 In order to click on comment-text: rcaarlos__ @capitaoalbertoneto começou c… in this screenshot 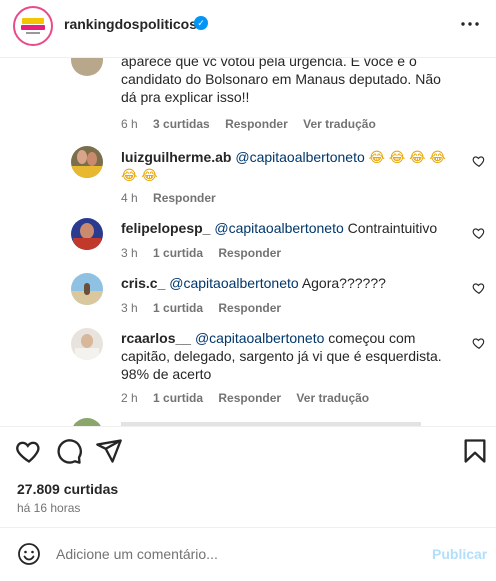, I will do `click(286, 356)`.